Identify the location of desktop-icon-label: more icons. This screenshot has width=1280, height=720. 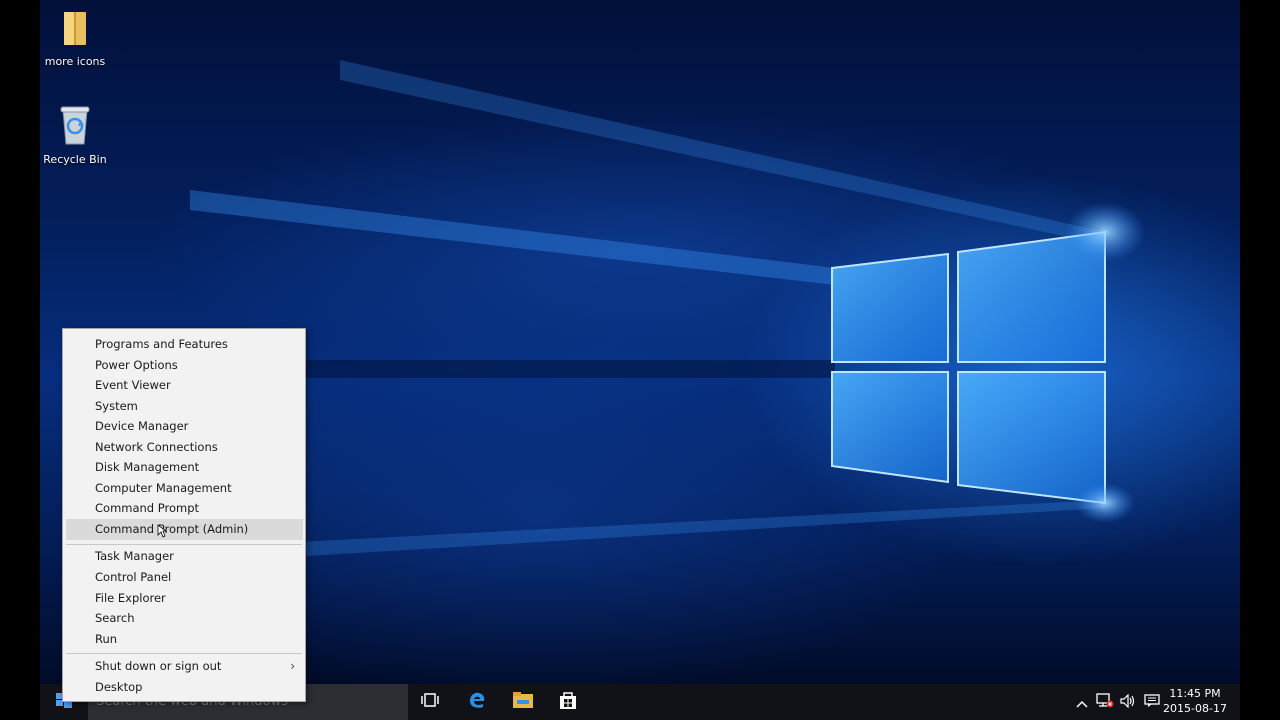
(75, 61).